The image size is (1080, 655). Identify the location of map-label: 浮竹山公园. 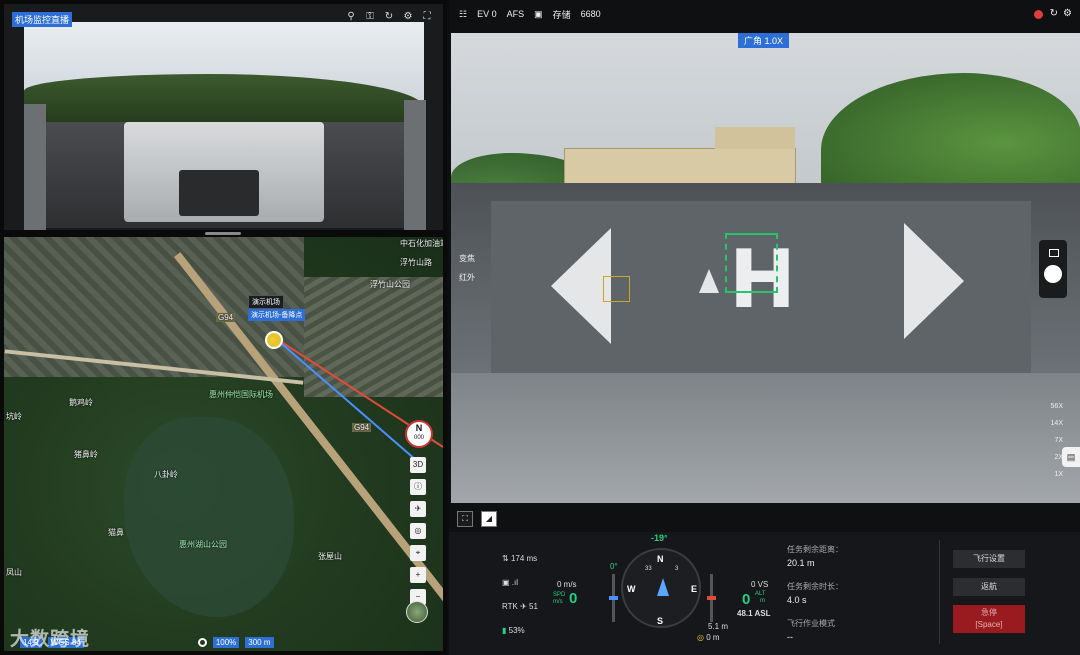
(390, 284).